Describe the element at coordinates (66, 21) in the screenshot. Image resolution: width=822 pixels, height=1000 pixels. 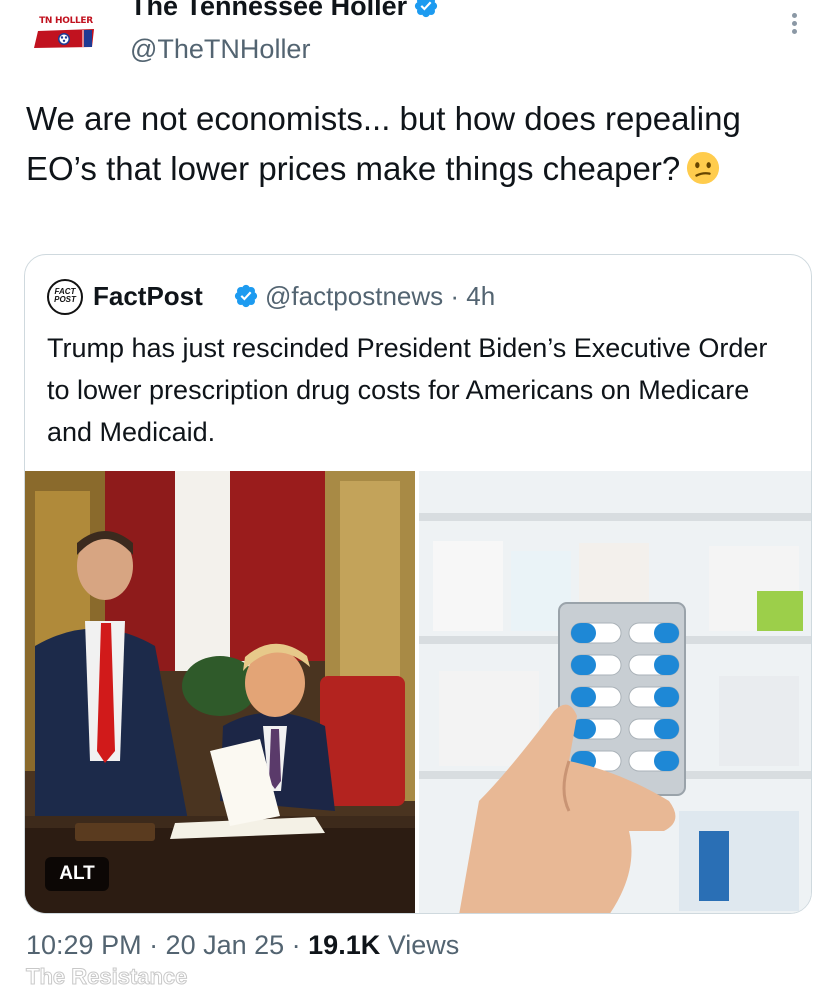
I see `avatar-logo-text: TN HOLLER` at that location.